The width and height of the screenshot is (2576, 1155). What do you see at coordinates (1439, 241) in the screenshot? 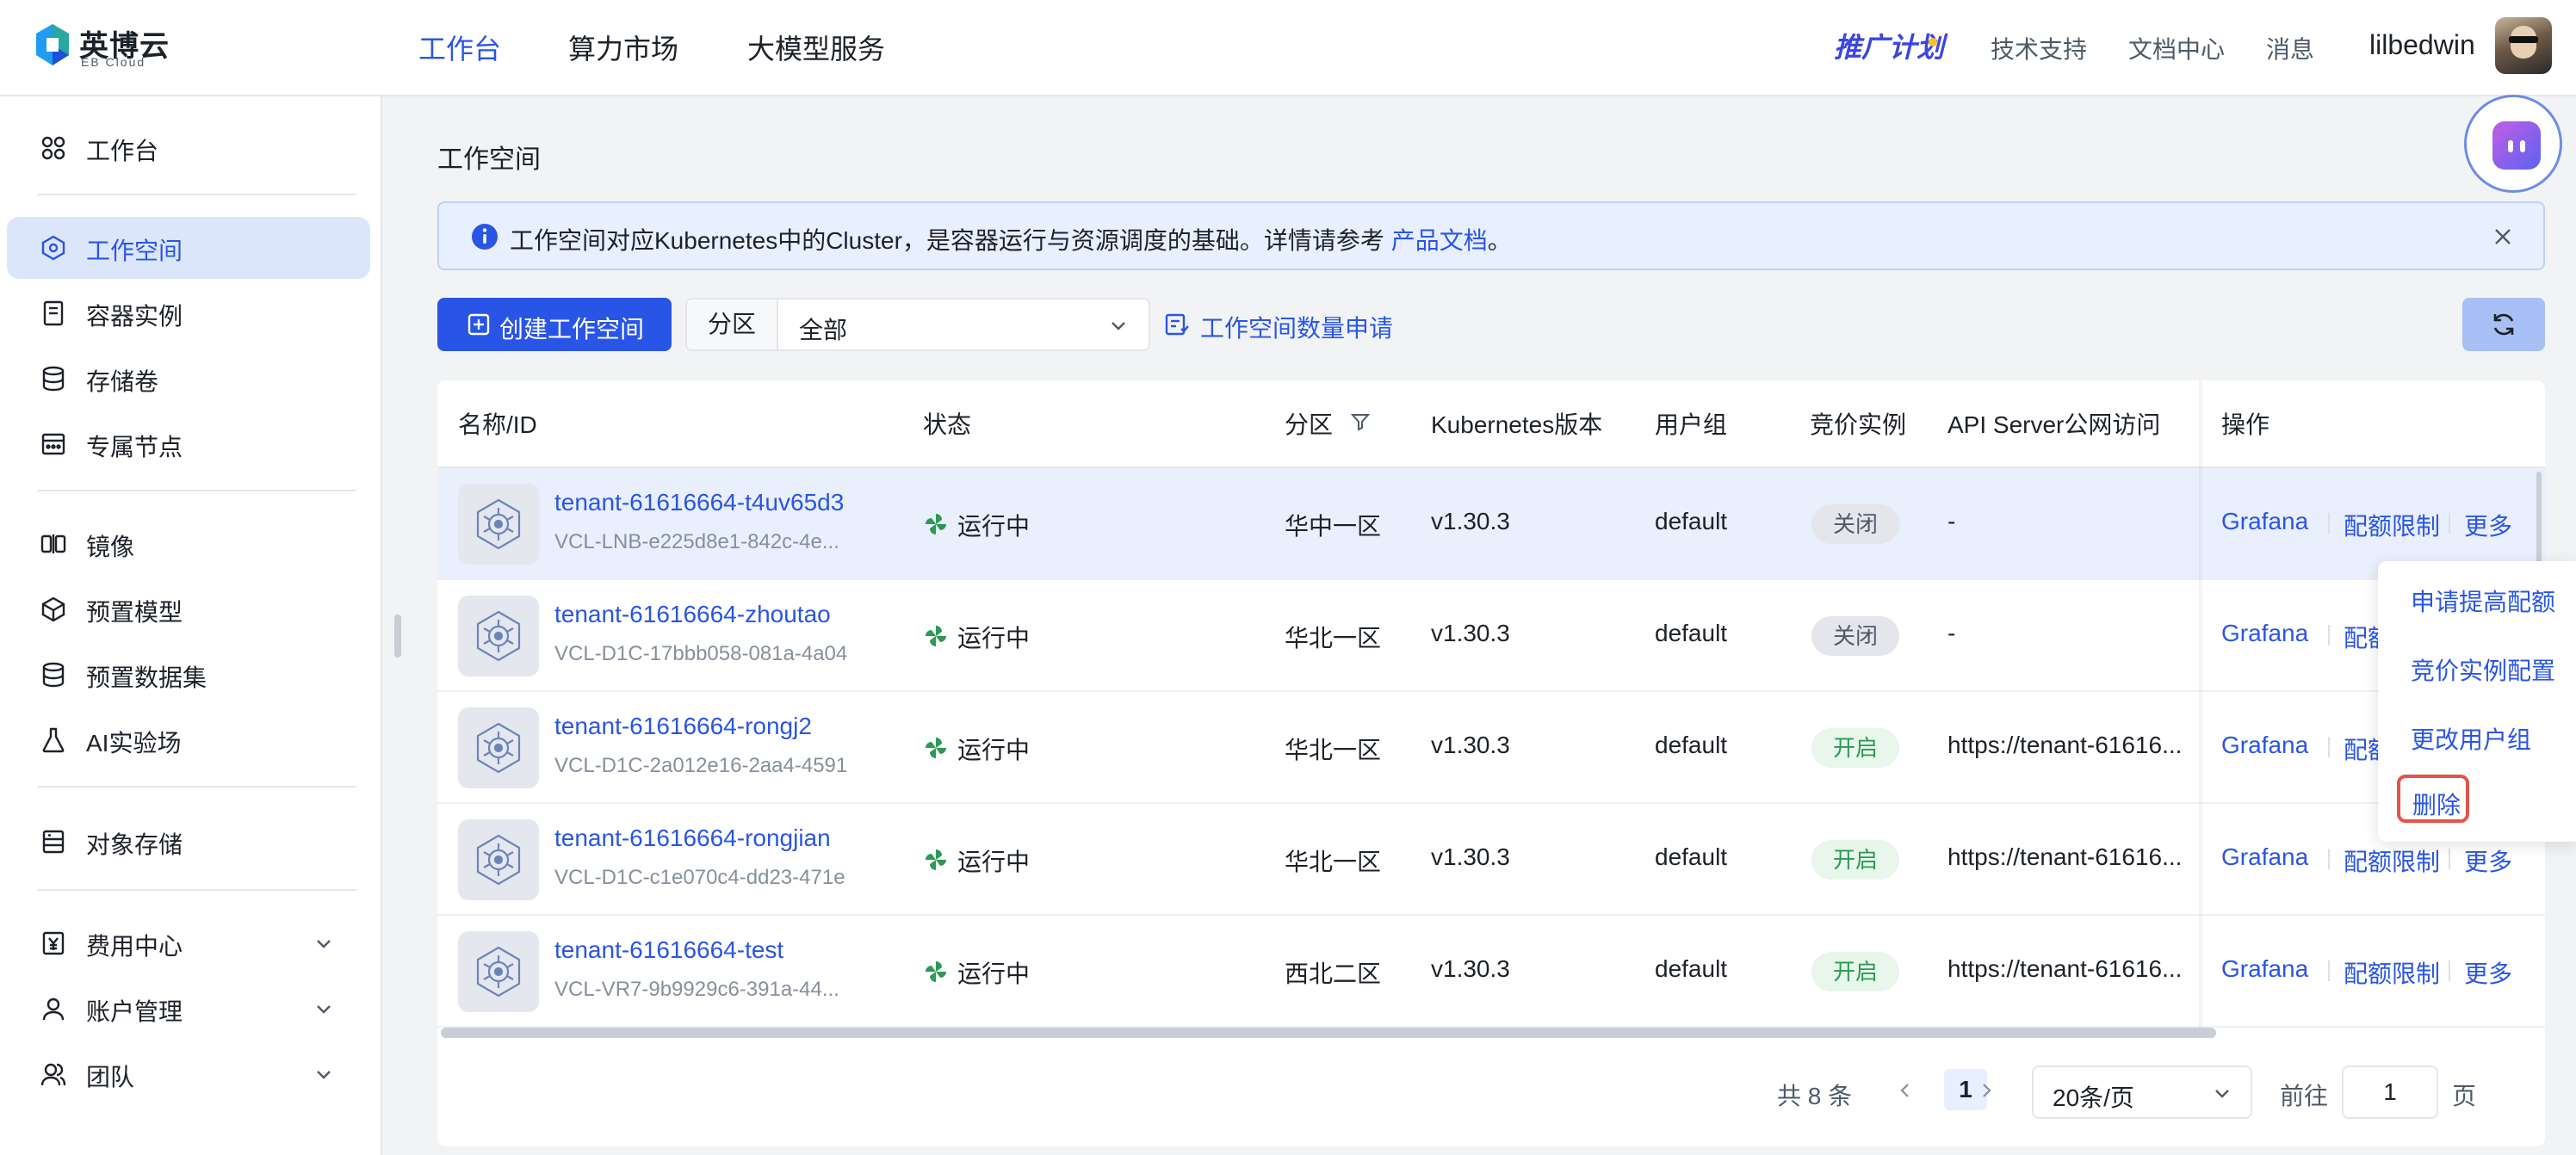
I see `product-docs-link: 产品文档` at bounding box center [1439, 241].